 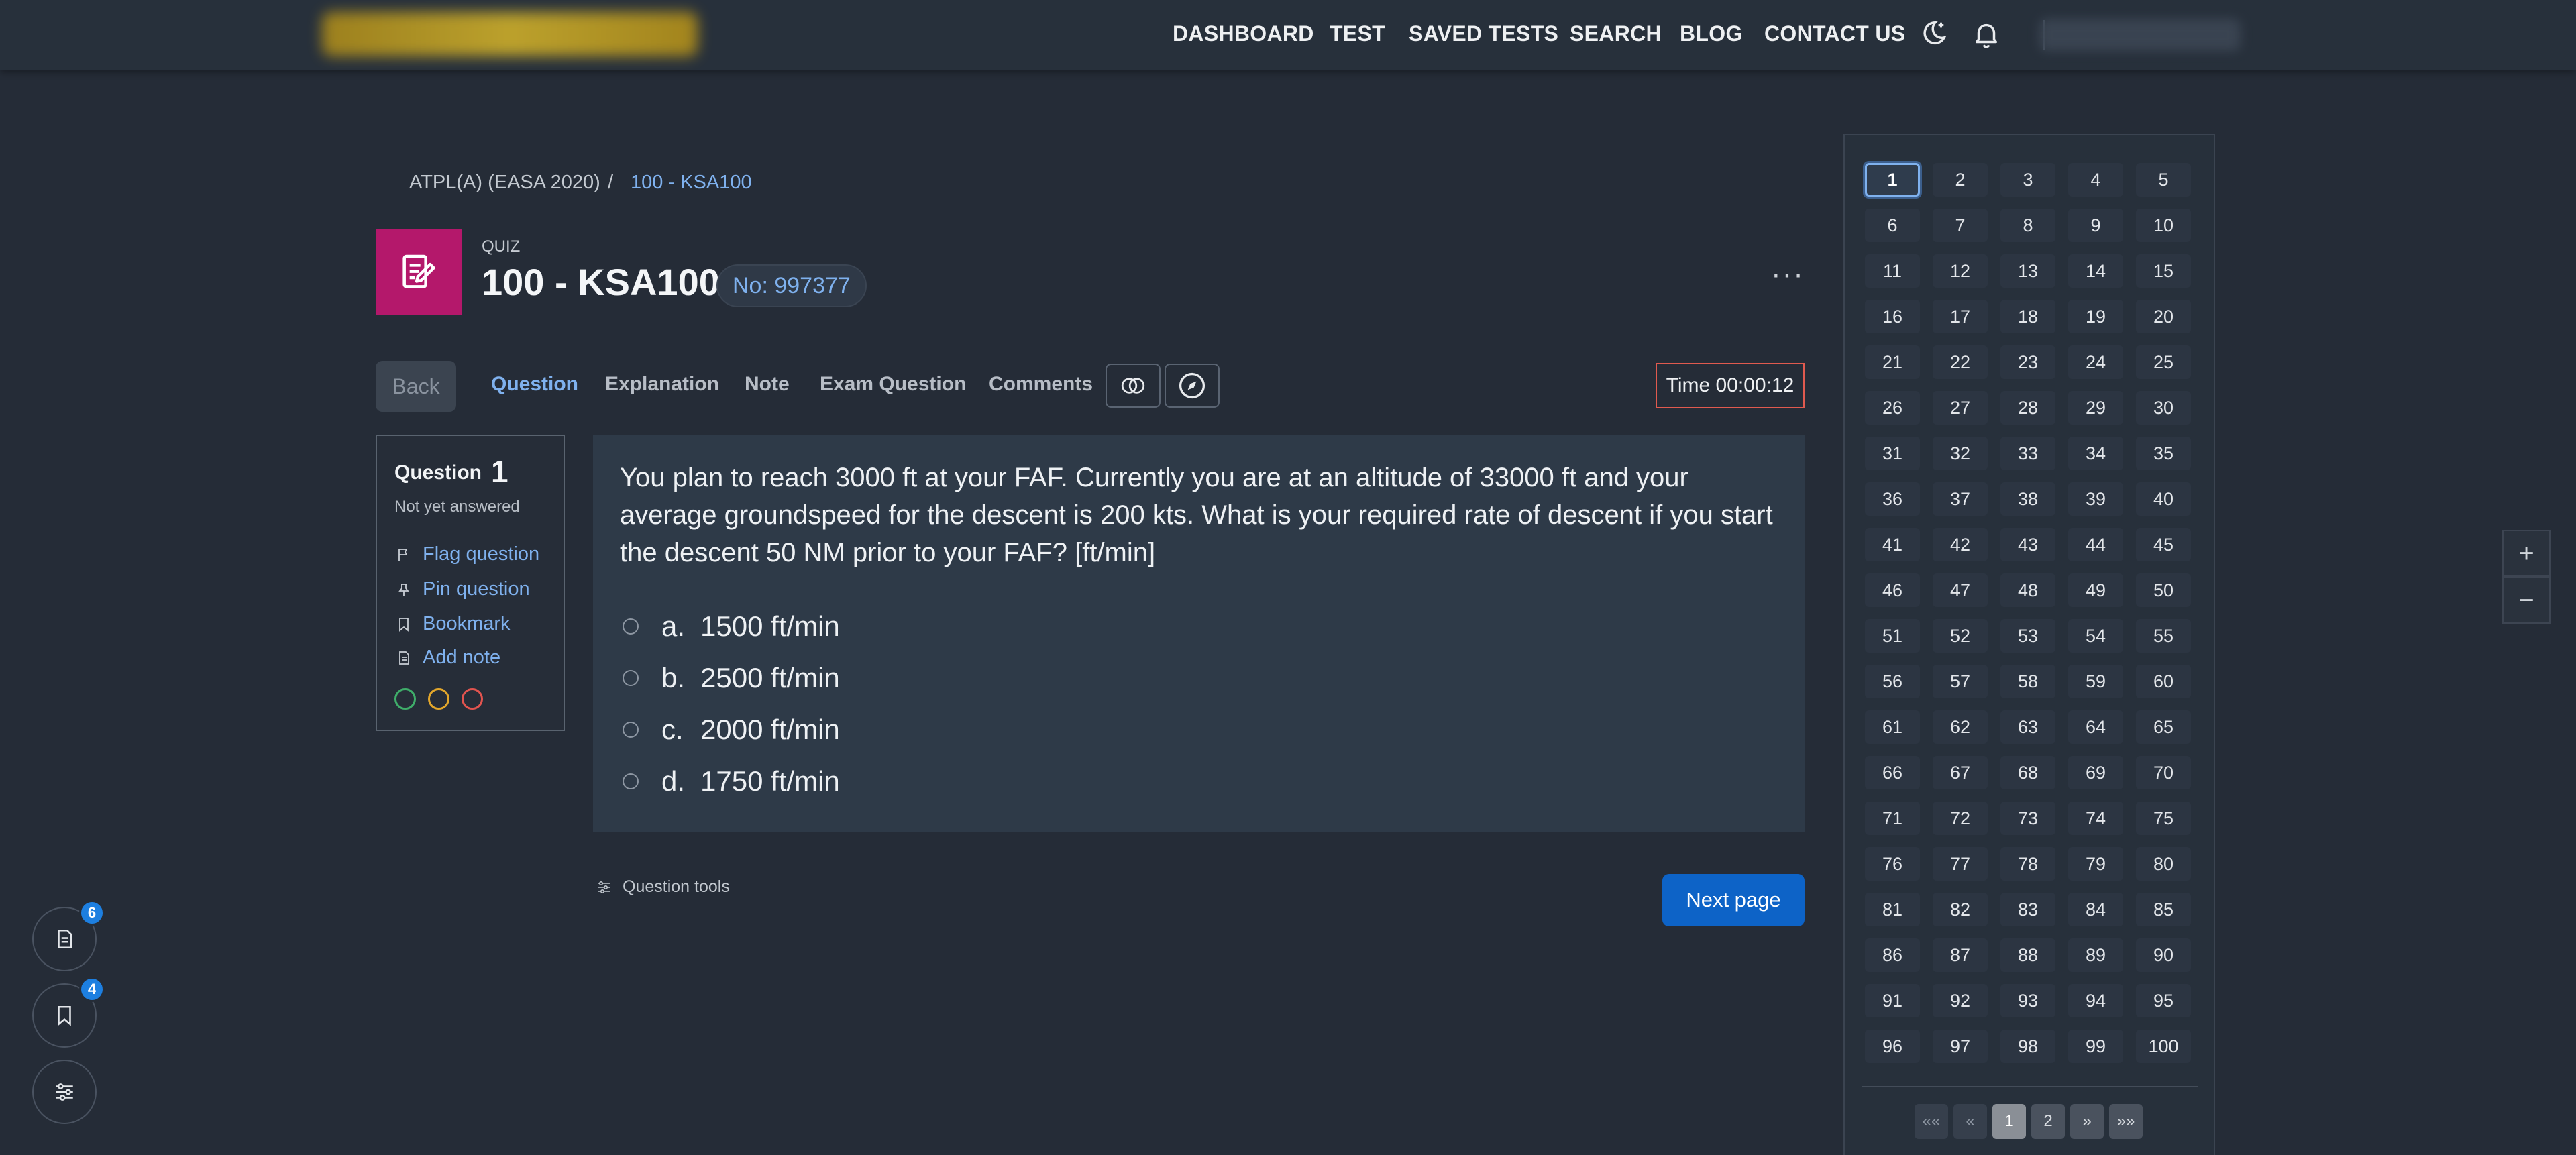 I want to click on question-nav-cell: 88, so click(x=2027, y=955).